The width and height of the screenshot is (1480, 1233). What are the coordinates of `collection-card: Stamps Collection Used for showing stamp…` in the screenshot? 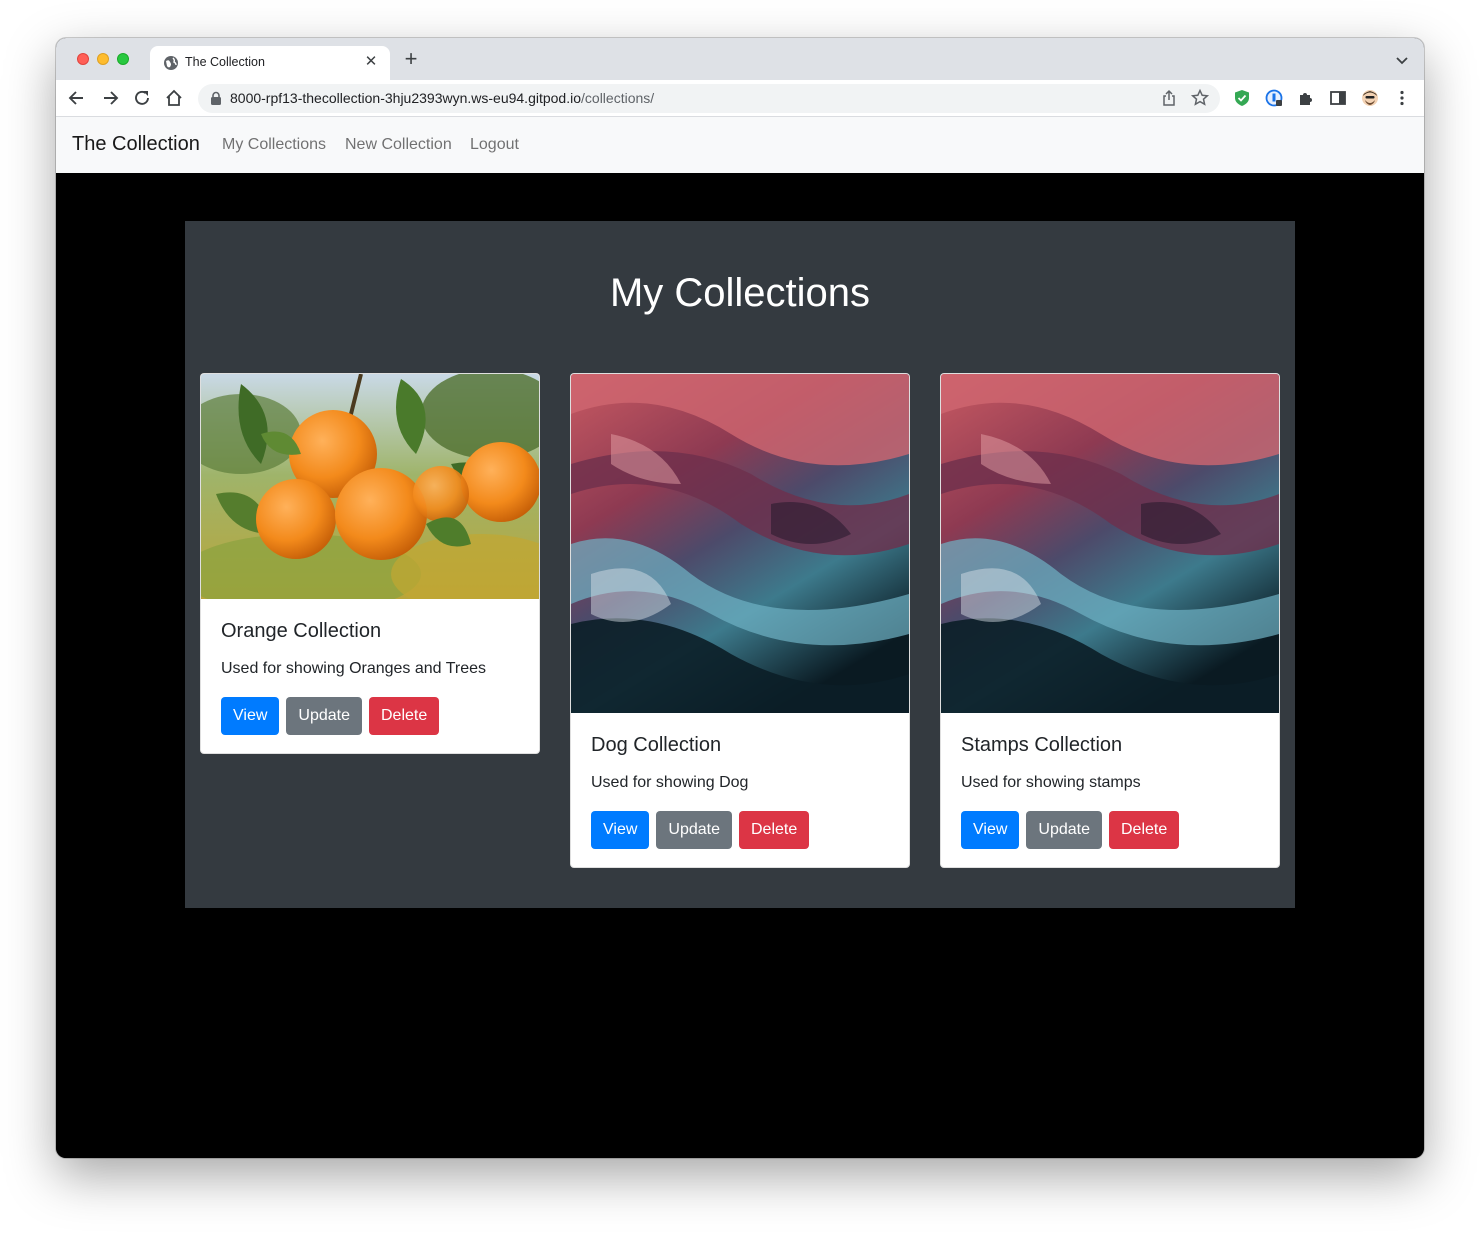 It's located at (1110, 620).